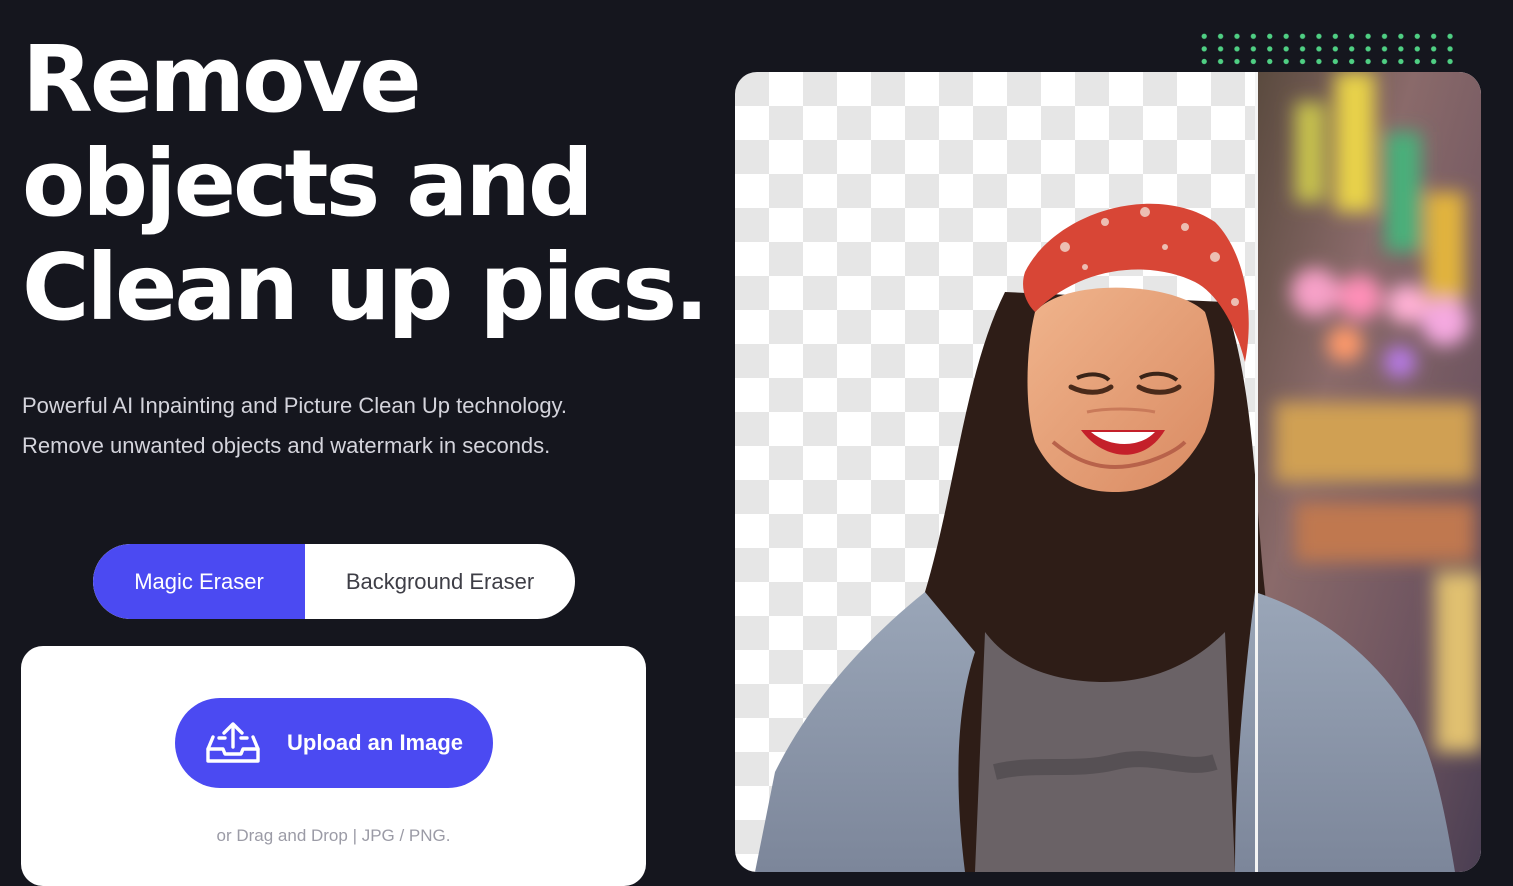 This screenshot has width=1513, height=886. Describe the element at coordinates (375, 742) in the screenshot. I see `upload-button-label: Upload an Image` at that location.